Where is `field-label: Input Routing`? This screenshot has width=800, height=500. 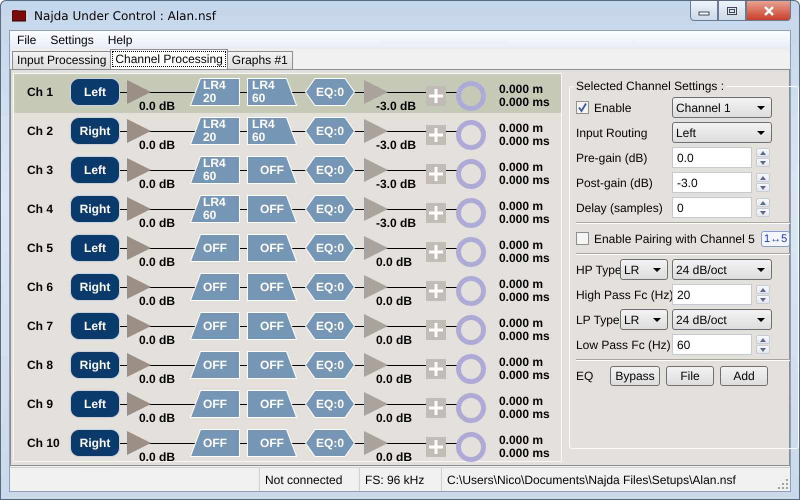
field-label: Input Routing is located at coordinates (612, 133).